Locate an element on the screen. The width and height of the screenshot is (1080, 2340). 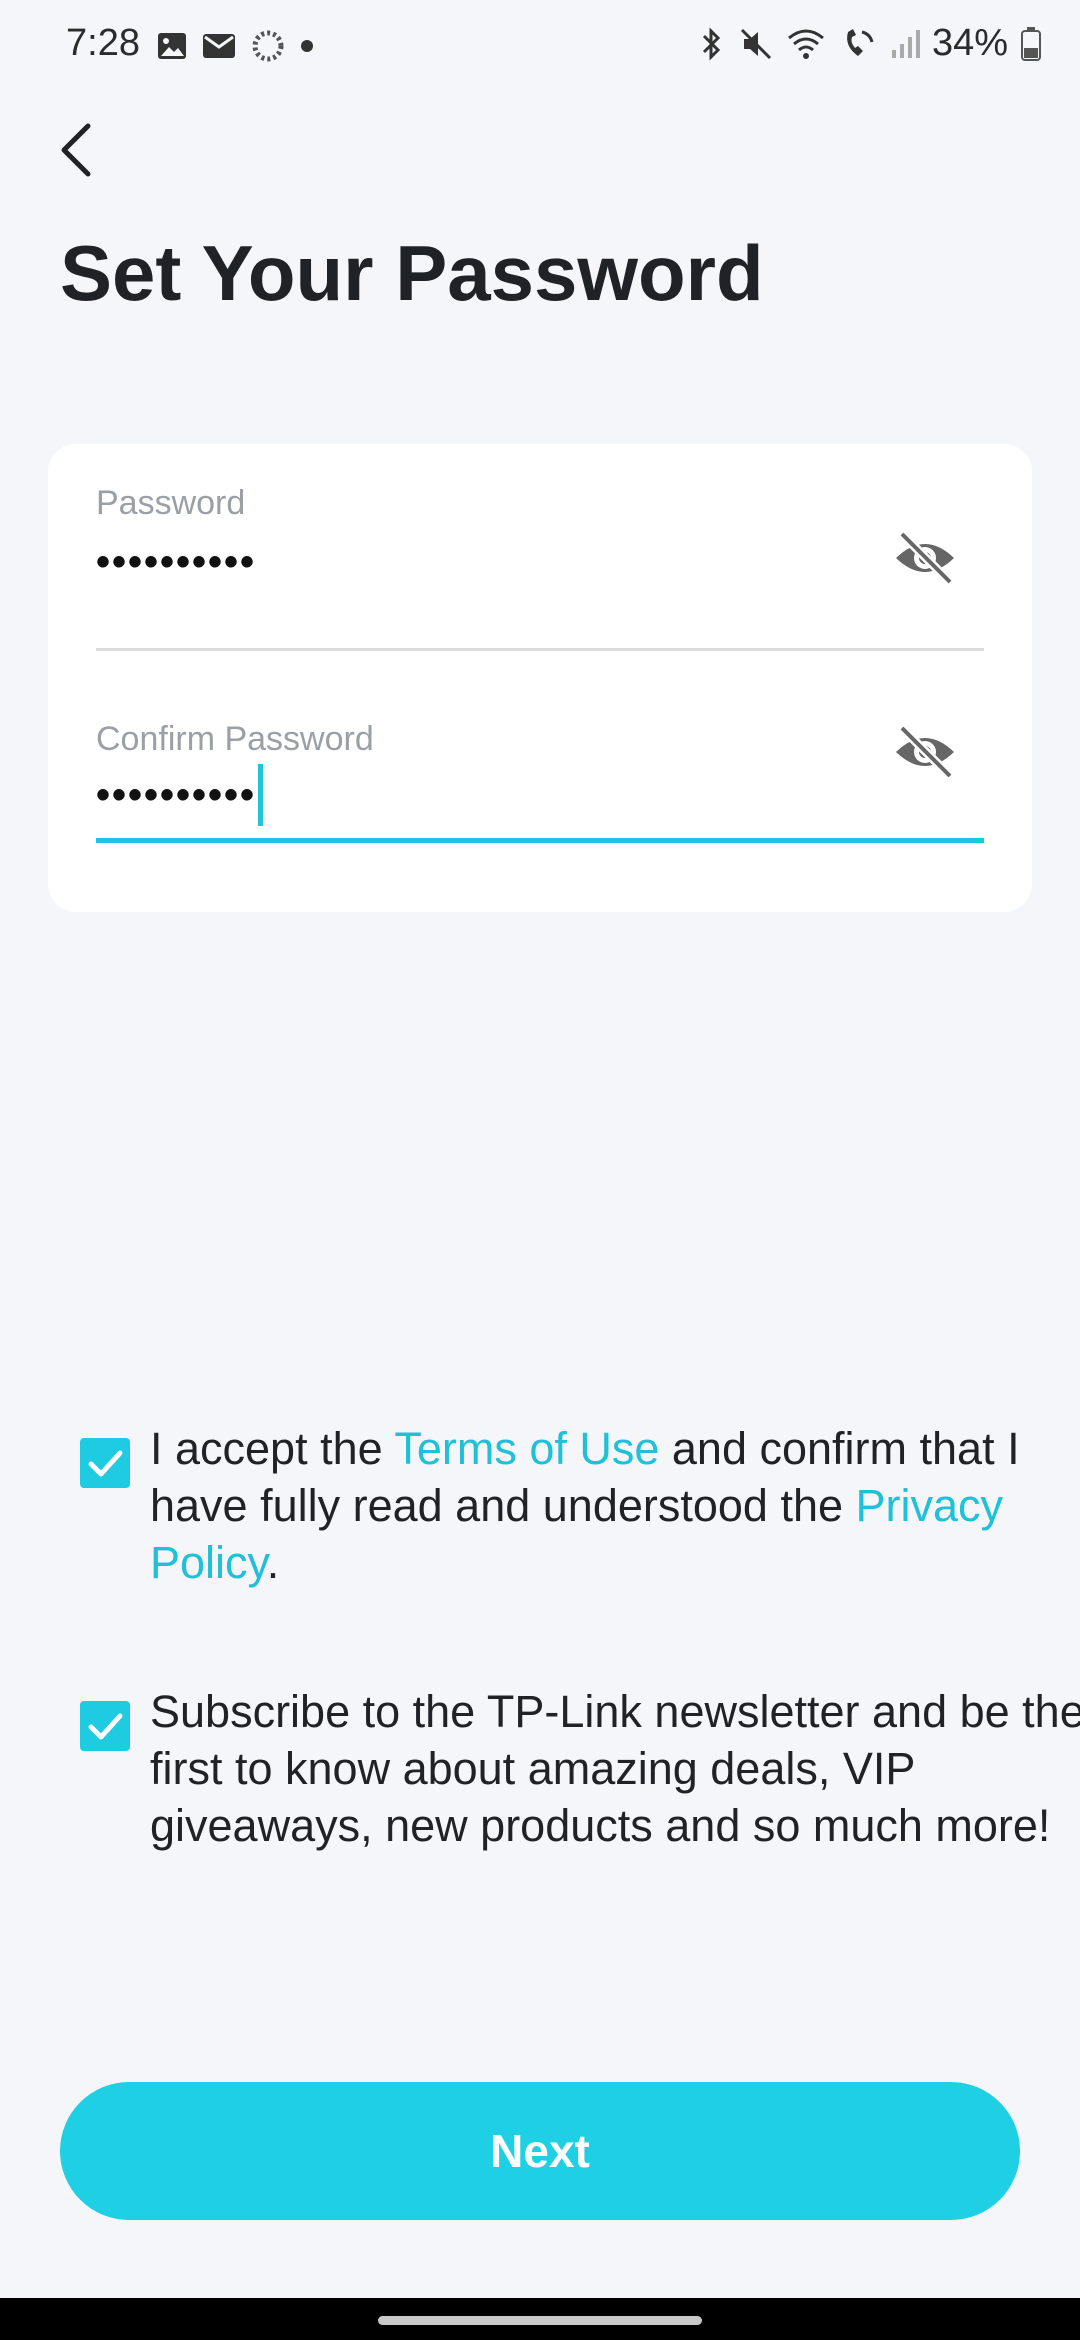
gallery-icon is located at coordinates (172, 46).